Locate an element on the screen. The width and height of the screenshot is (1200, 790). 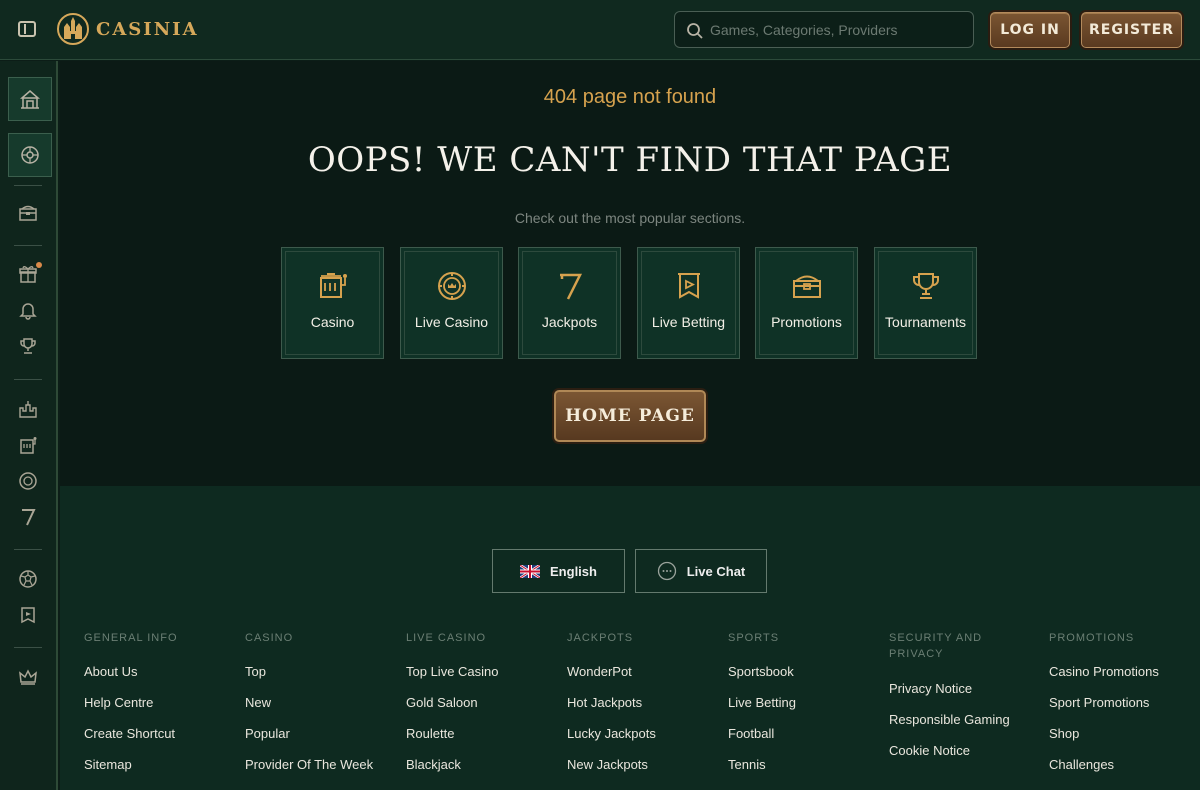
footer-link: Sitemap is located at coordinates (108, 764).